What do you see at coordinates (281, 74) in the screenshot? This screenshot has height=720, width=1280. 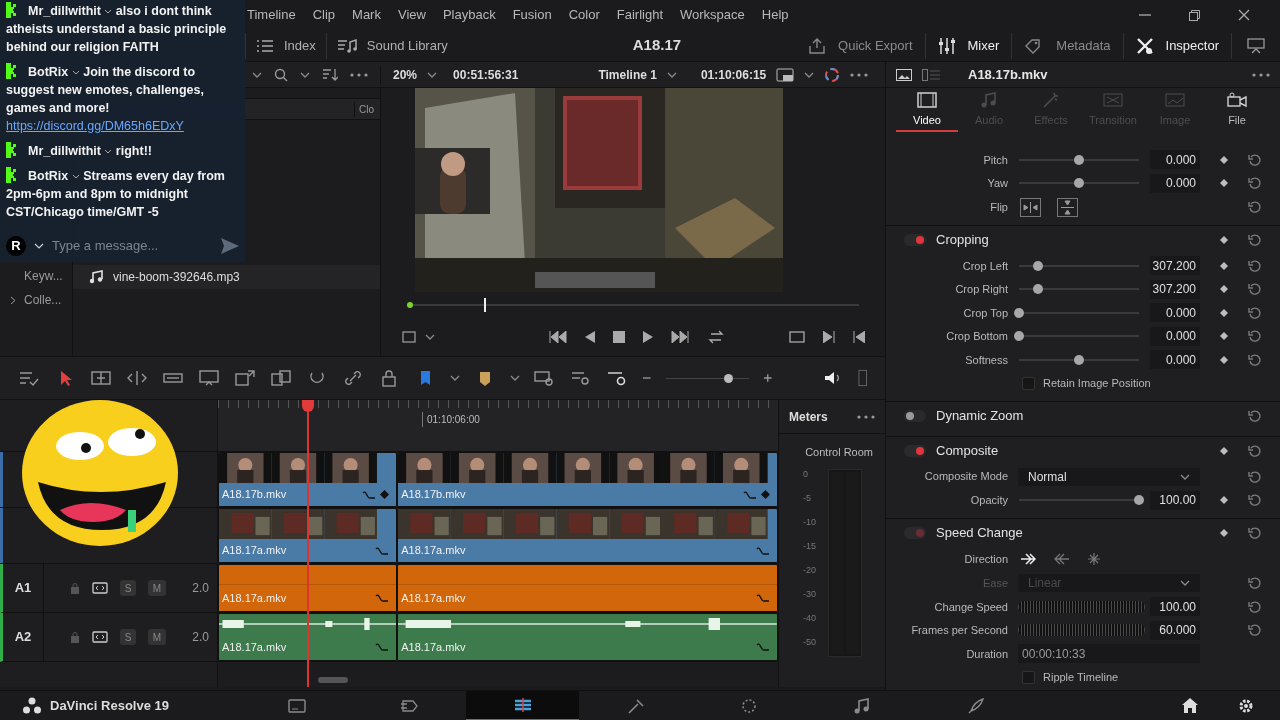 I see `search-icon` at bounding box center [281, 74].